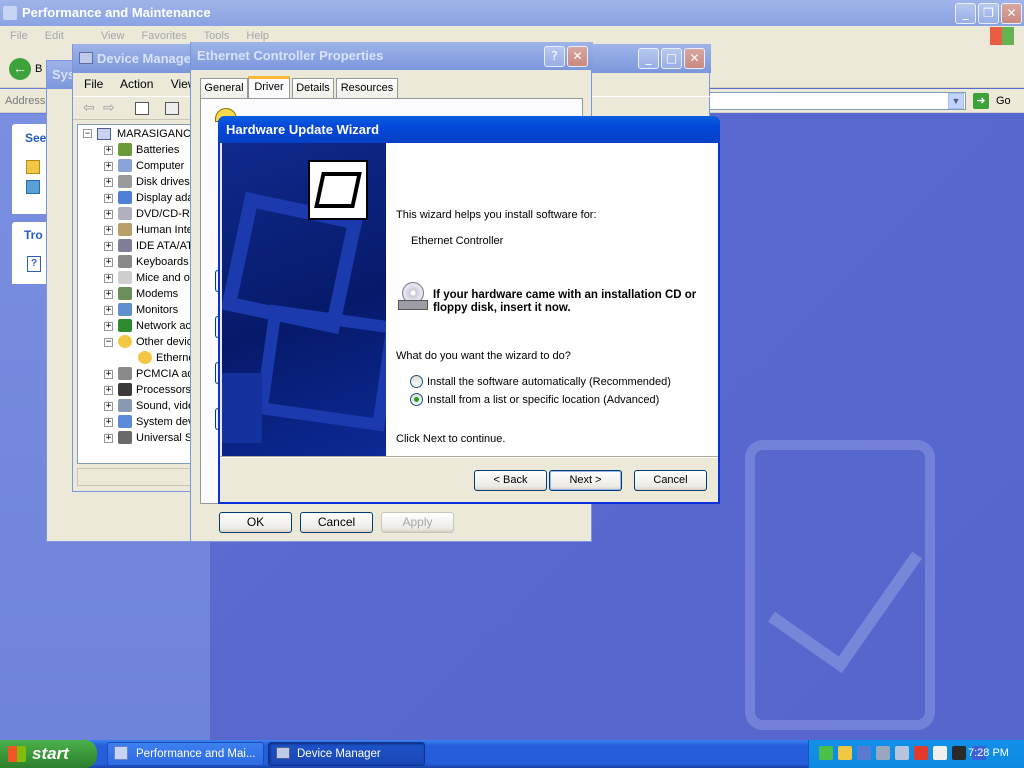  What do you see at coordinates (142, 108) in the screenshot?
I see `dm-show-hide-icon` at bounding box center [142, 108].